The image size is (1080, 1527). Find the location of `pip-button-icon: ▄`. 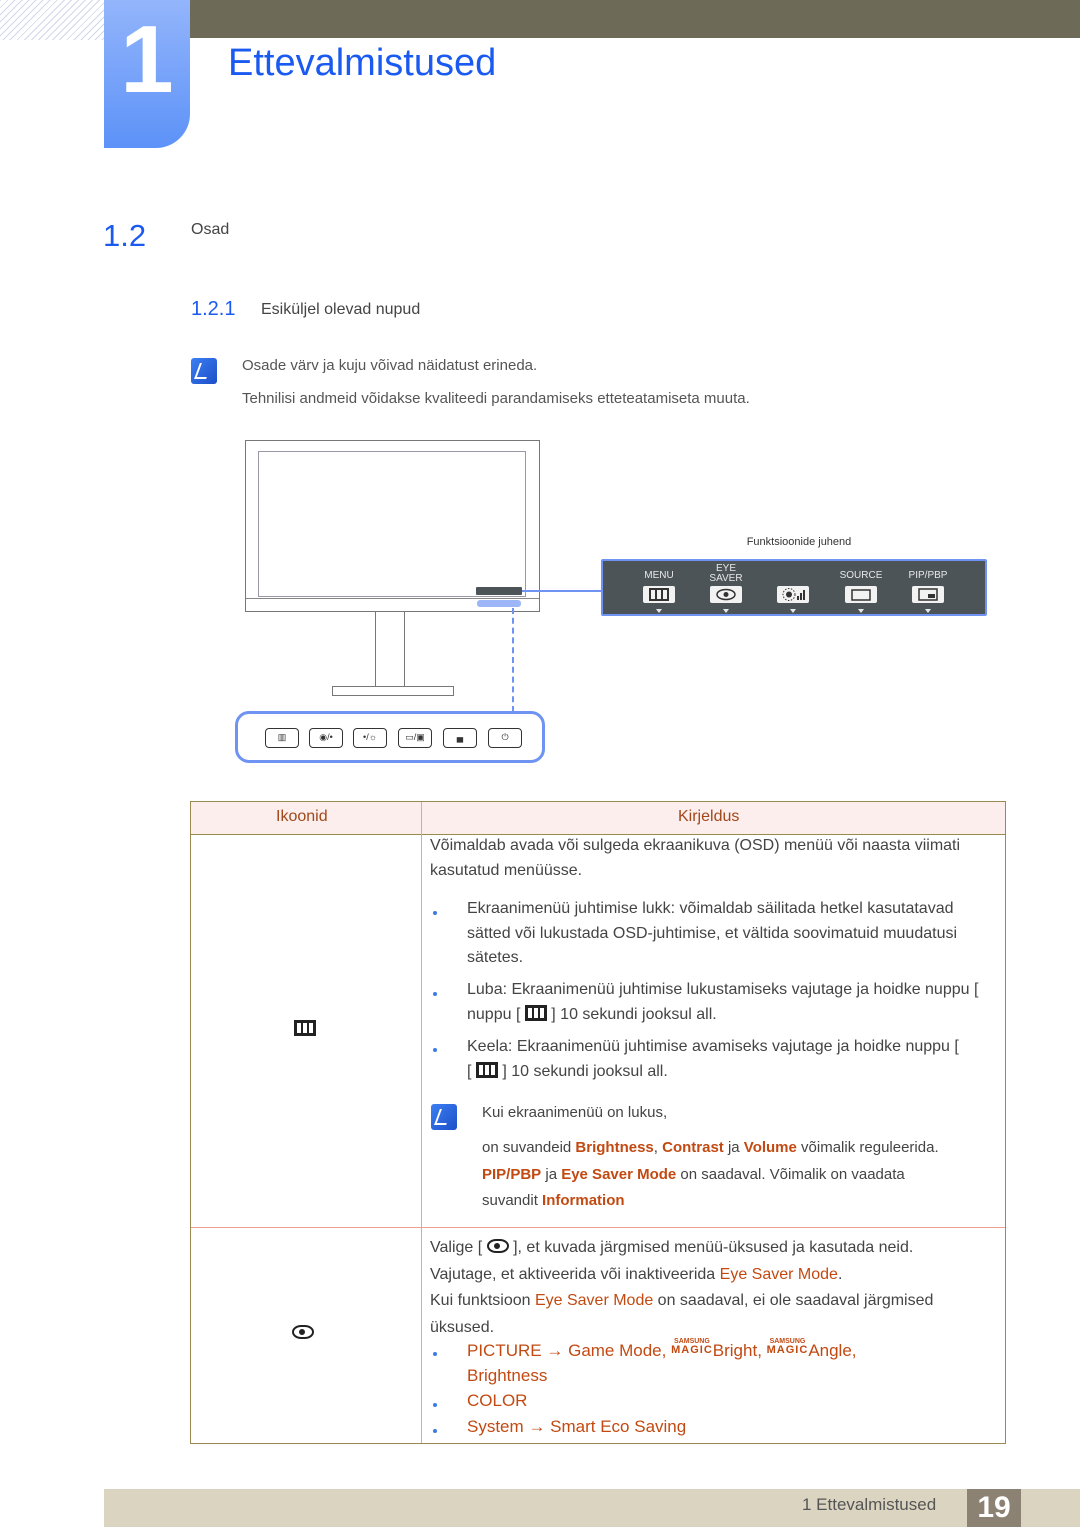

pip-button-icon: ▄ is located at coordinates (460, 737).